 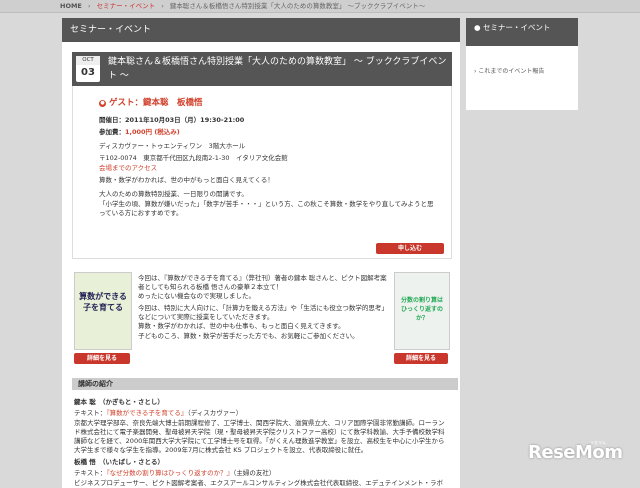 I want to click on guest-names: 鍵本聡 板橋悟, so click(x=173, y=103).